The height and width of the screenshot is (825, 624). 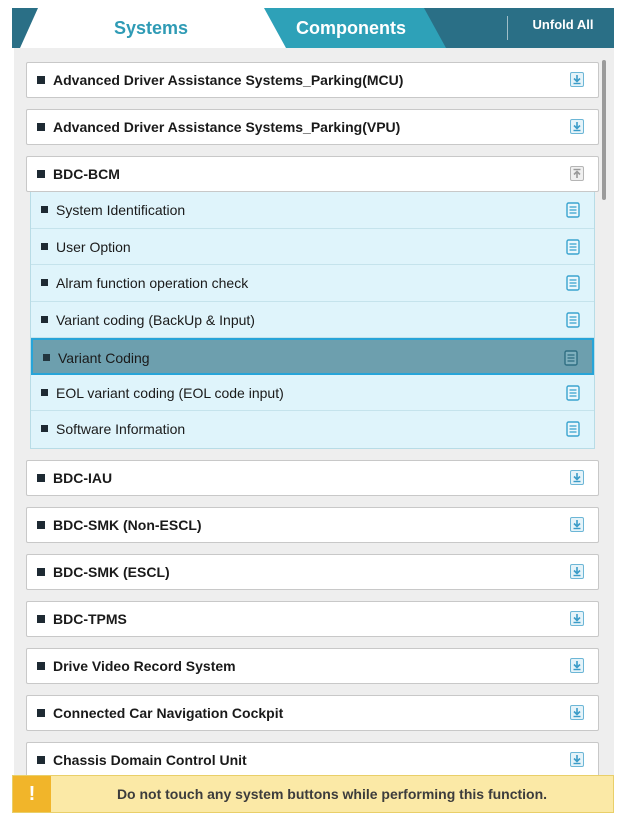 What do you see at coordinates (312, 356) in the screenshot?
I see `function-row-variant-coding: Variant Coding` at bounding box center [312, 356].